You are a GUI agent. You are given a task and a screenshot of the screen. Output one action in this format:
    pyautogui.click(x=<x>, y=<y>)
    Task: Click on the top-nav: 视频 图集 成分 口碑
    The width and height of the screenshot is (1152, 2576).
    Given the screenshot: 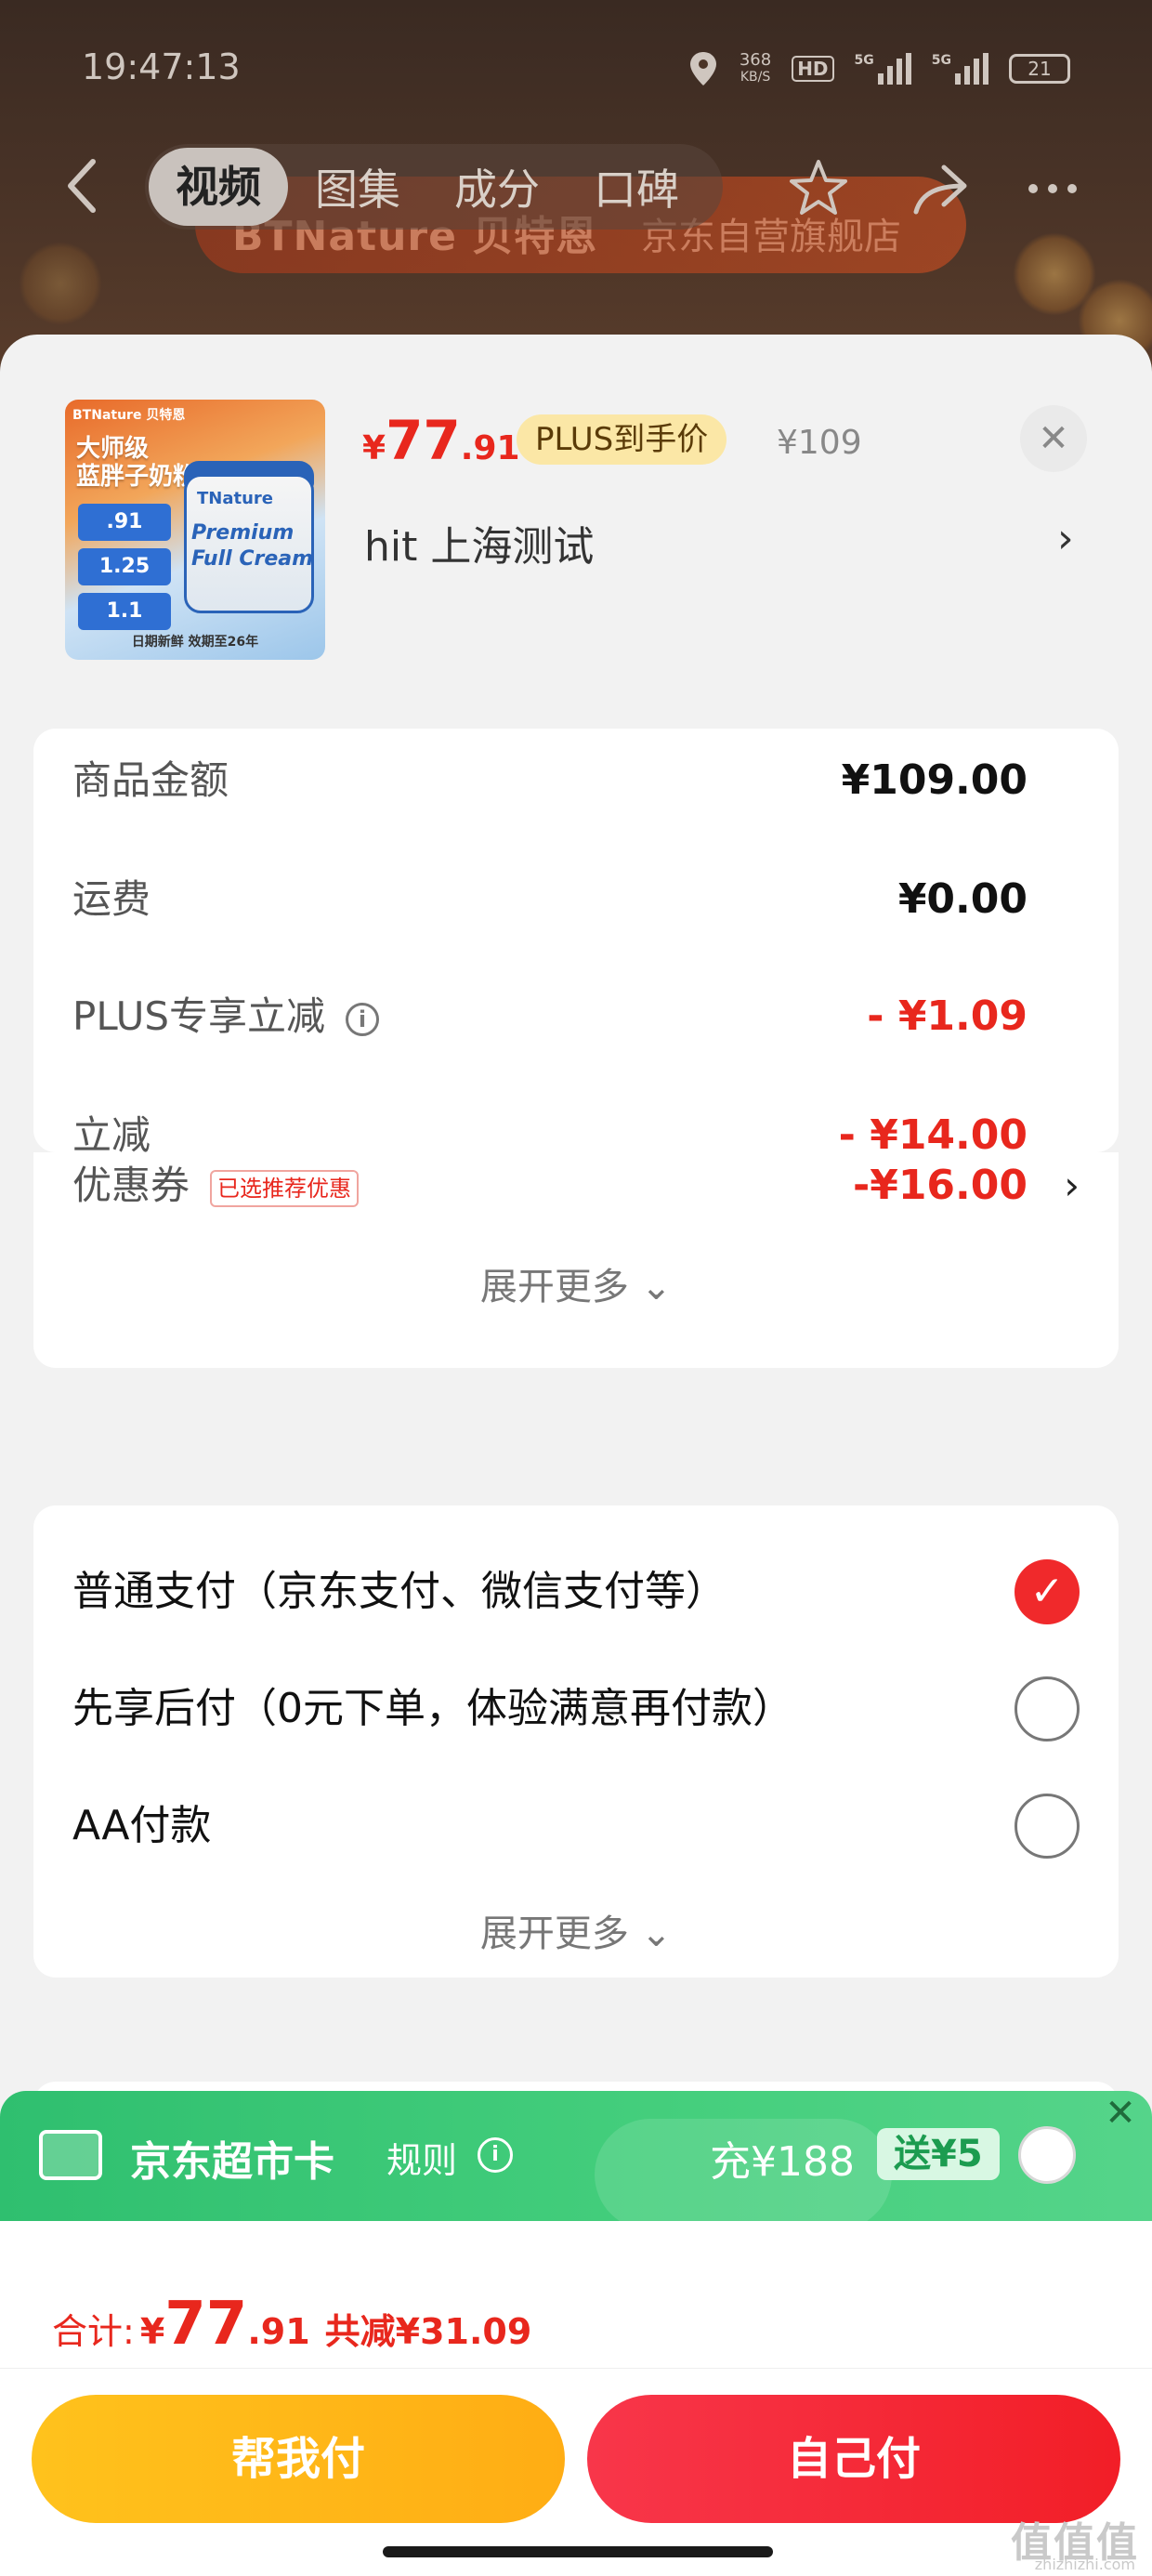 What is the action you would take?
    pyautogui.click(x=576, y=185)
    